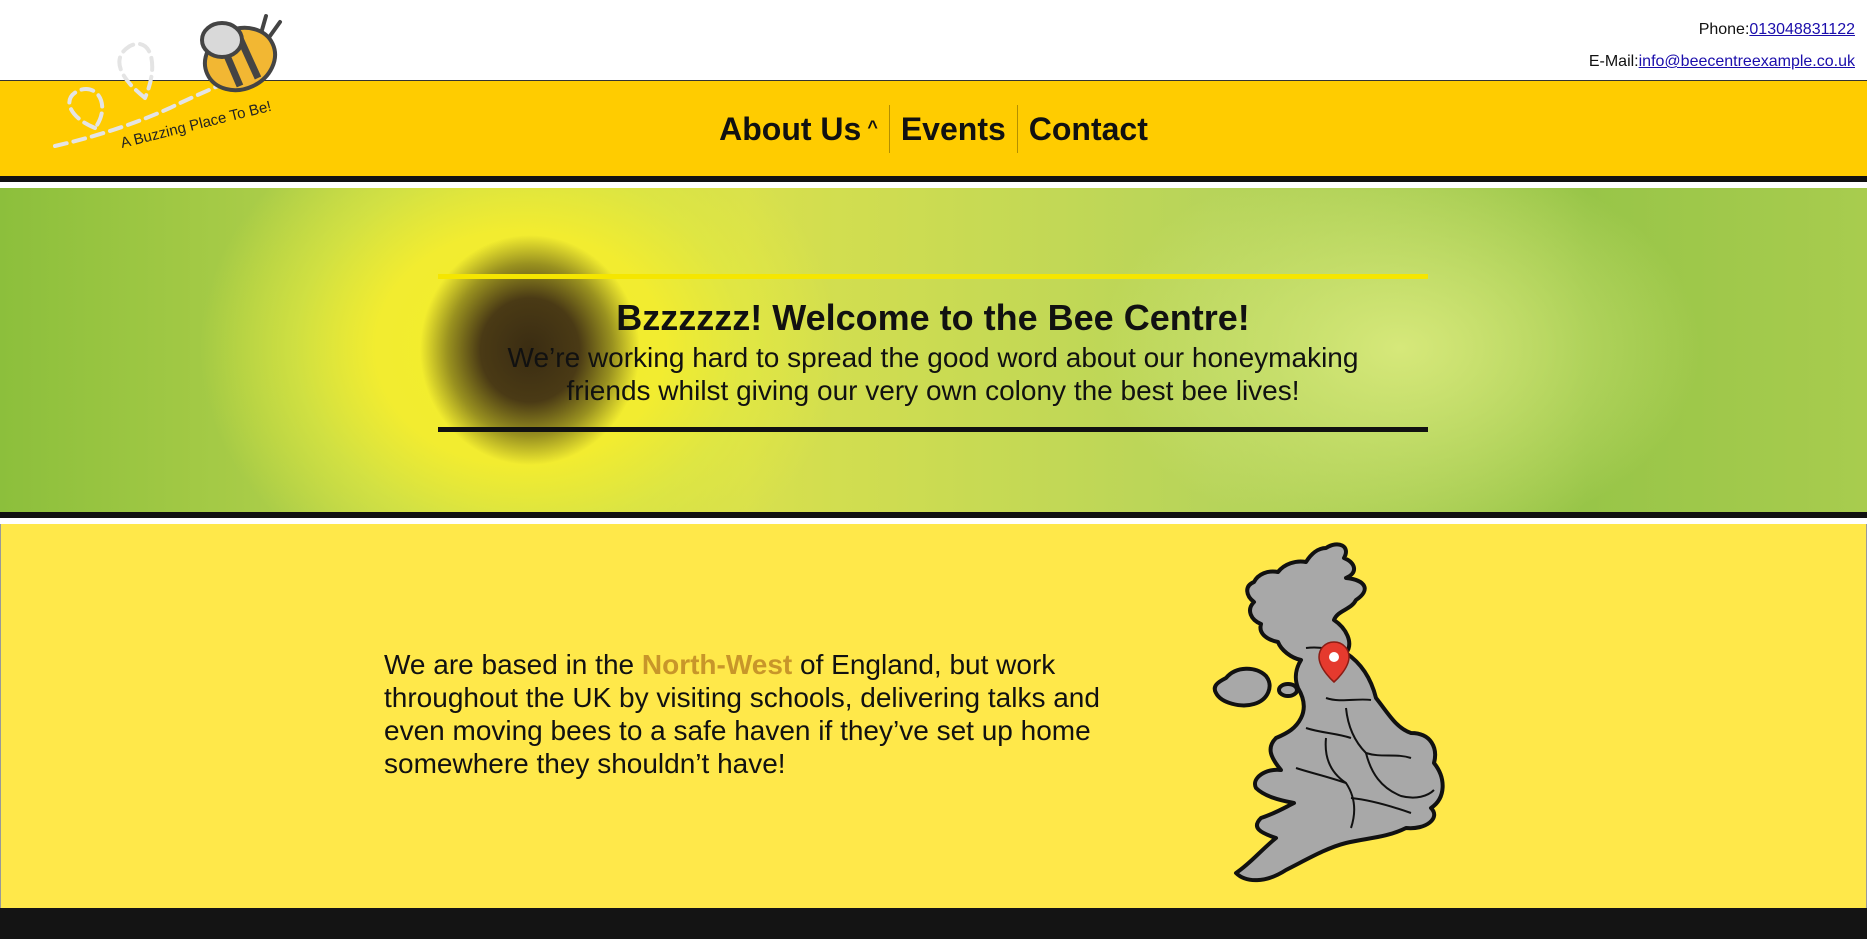  I want to click on phone-link: 013048831122, so click(1802, 29).